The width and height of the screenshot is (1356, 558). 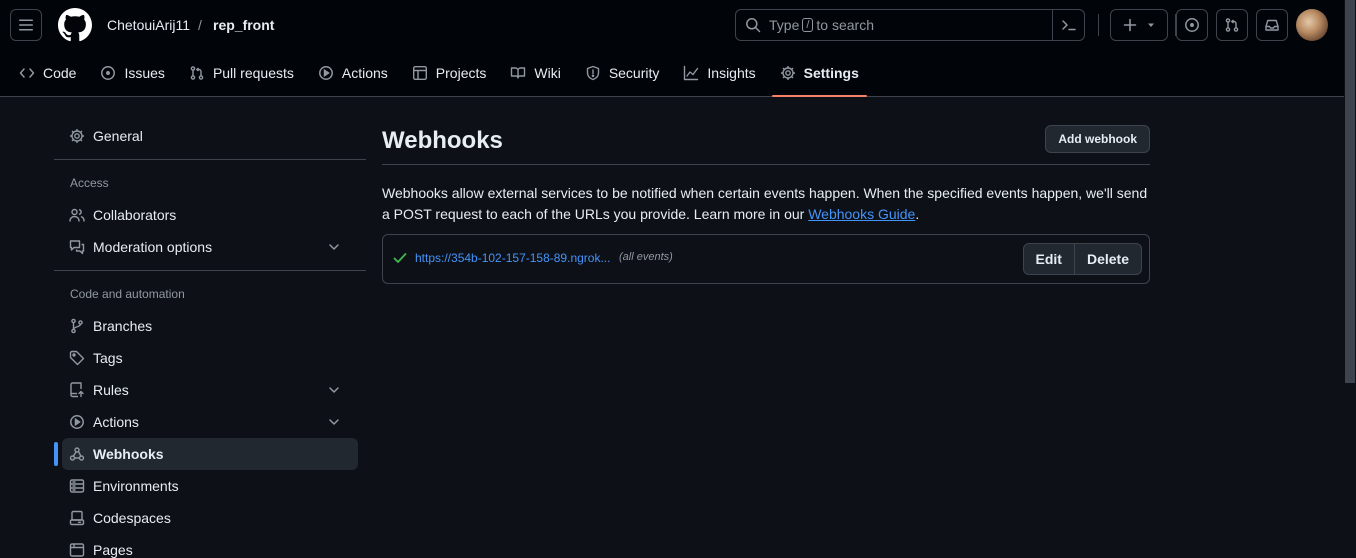 What do you see at coordinates (210, 390) in the screenshot?
I see `sidebar-item-rules: Rules` at bounding box center [210, 390].